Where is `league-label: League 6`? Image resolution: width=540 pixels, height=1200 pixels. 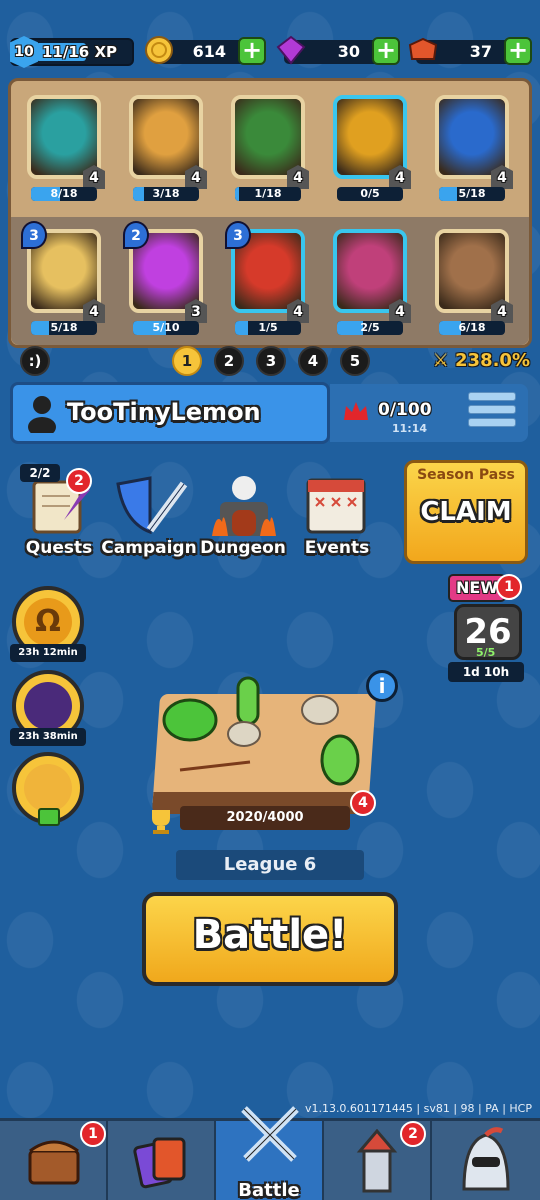
league-label: League 6 is located at coordinates (270, 865).